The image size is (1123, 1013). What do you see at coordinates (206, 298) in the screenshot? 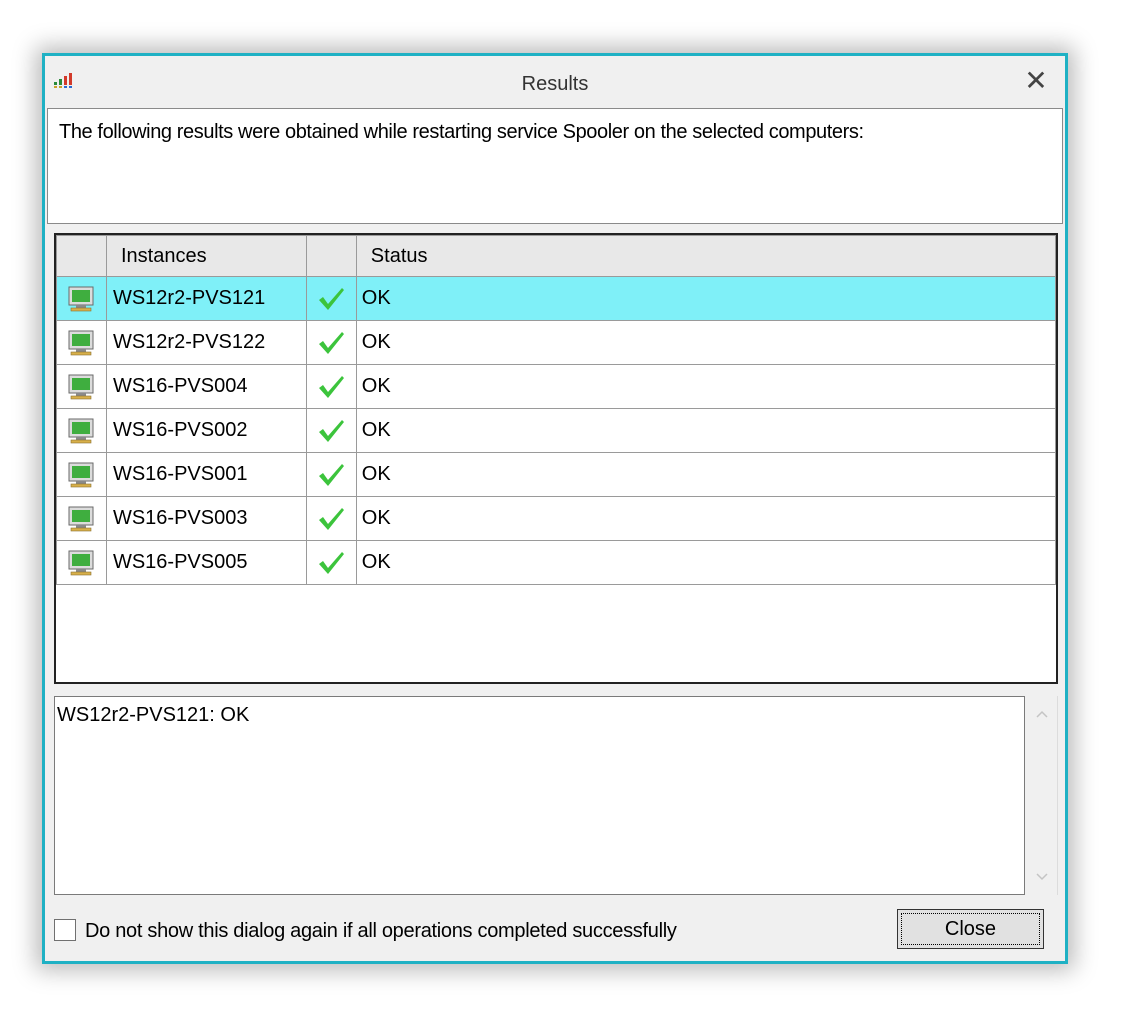
I see `instance-name: WS12r2-PVS121` at bounding box center [206, 298].